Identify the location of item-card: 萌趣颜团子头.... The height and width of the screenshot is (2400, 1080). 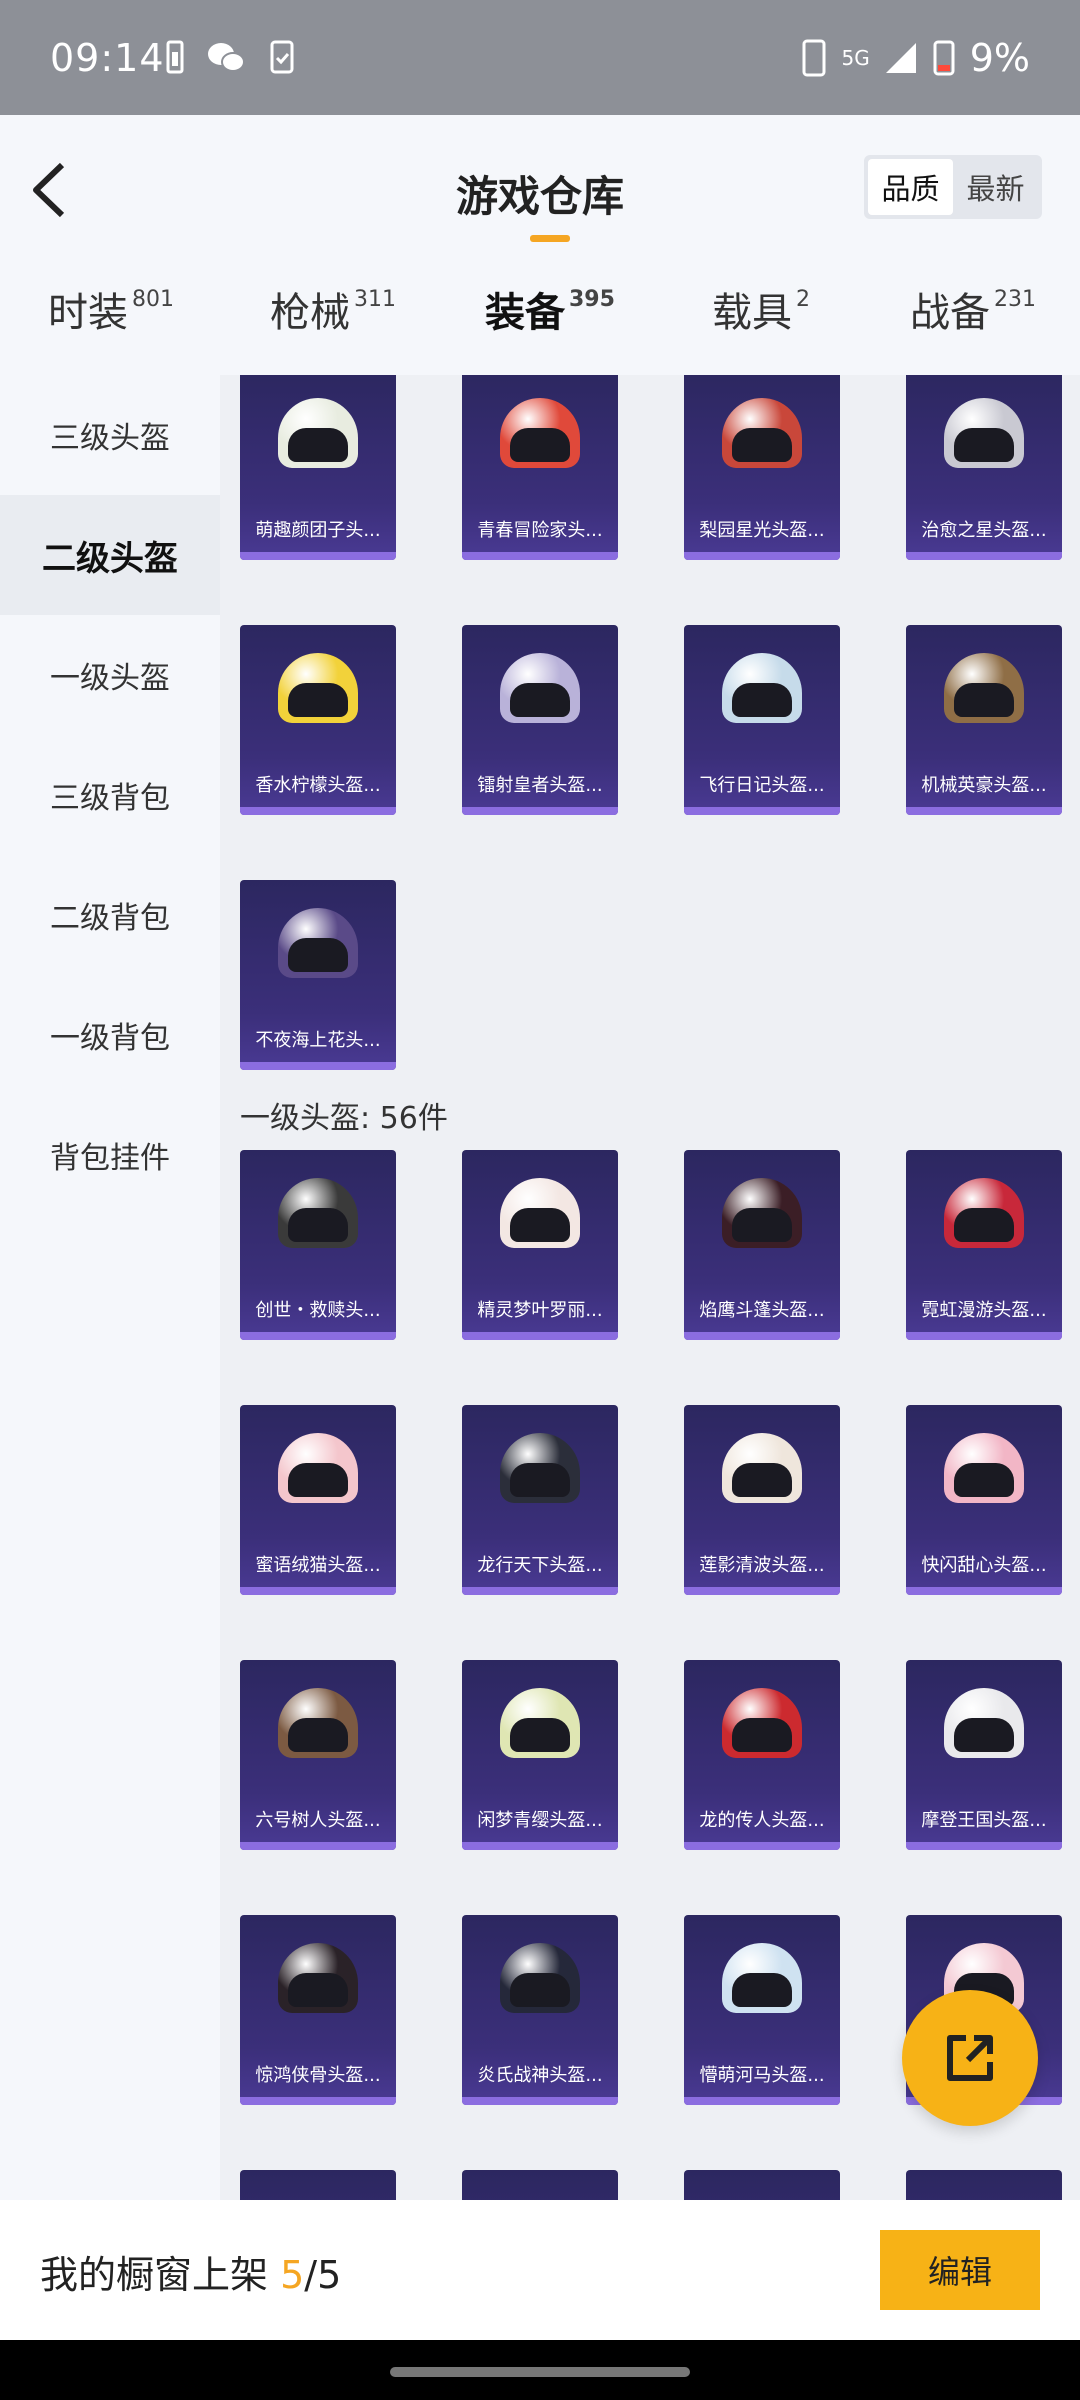
(318, 467).